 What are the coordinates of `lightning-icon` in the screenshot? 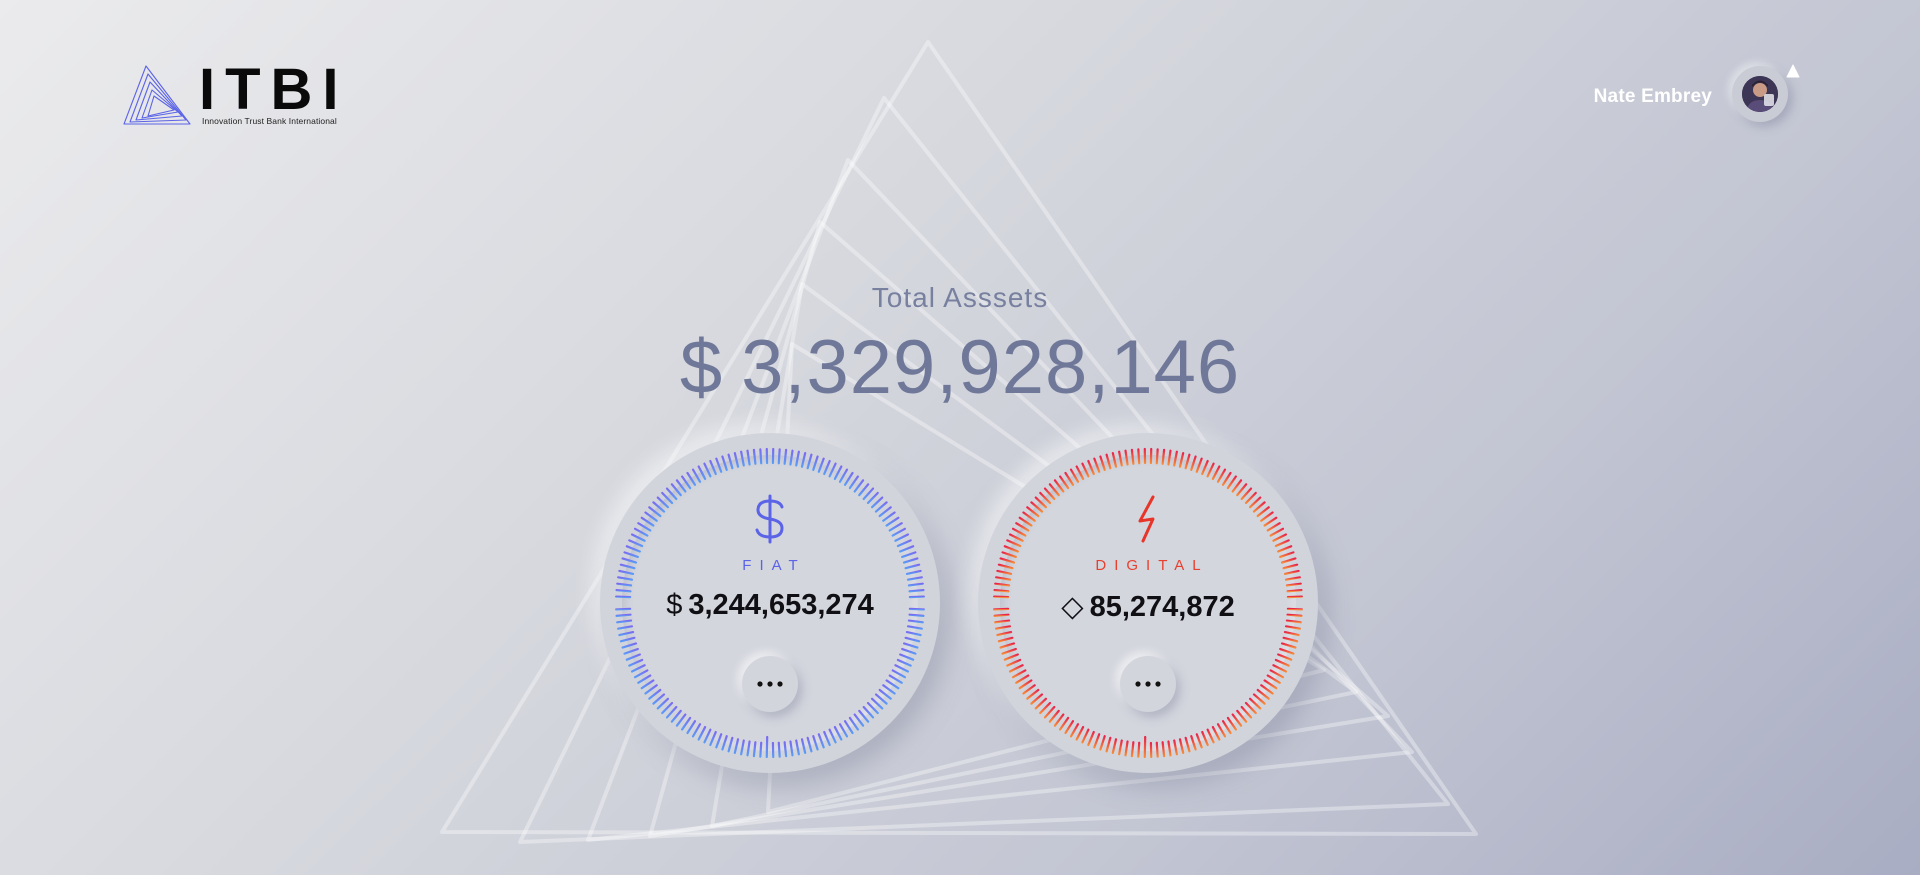 It's located at (1148, 521).